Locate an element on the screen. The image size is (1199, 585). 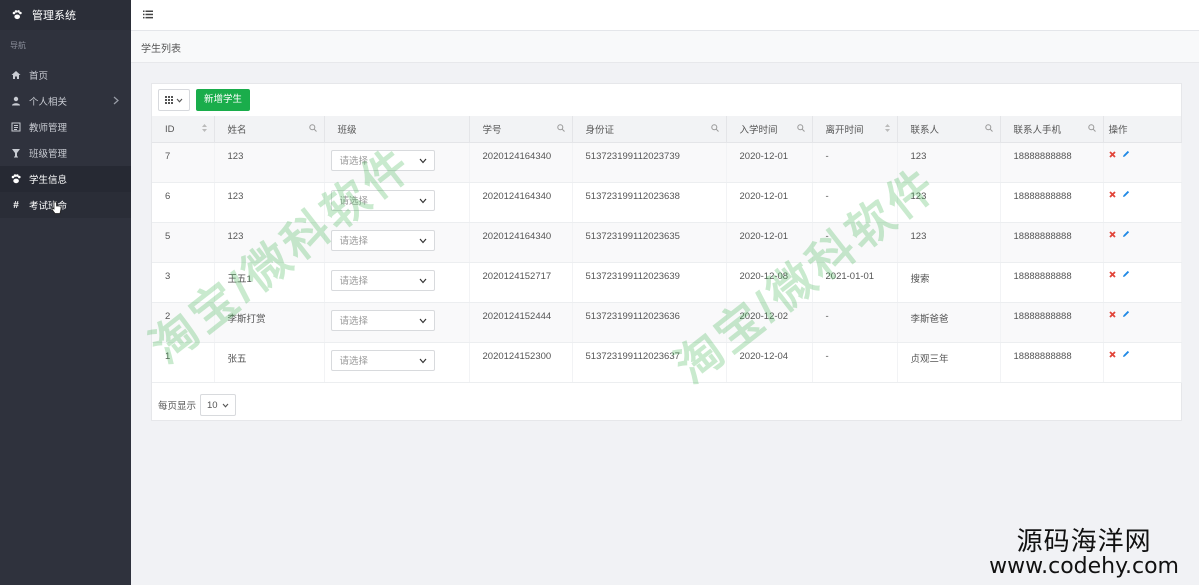
sidebar-item-exams: # 考试班命 is located at coordinates (65, 205).